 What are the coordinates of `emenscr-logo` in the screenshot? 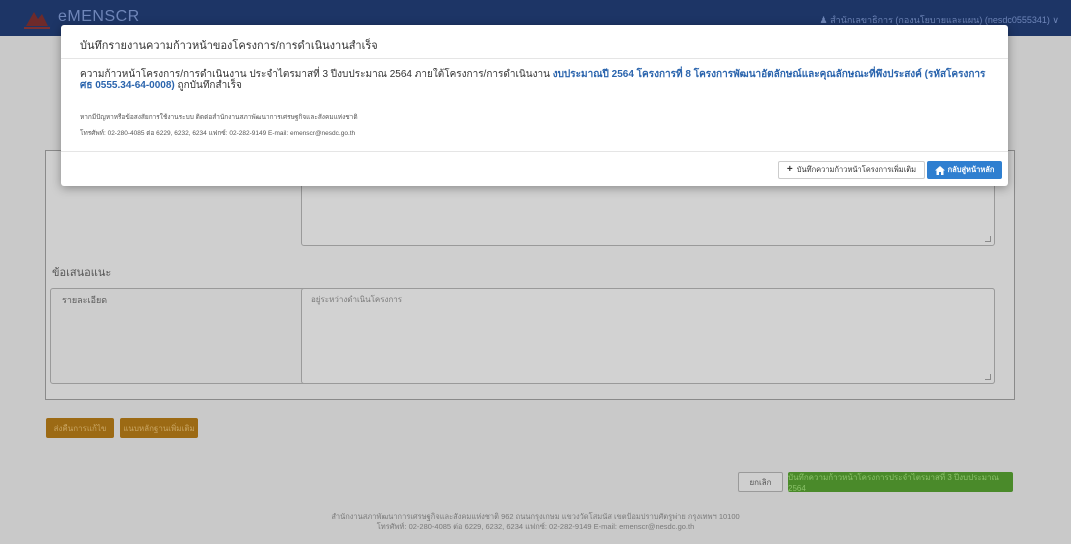 It's located at (37, 20).